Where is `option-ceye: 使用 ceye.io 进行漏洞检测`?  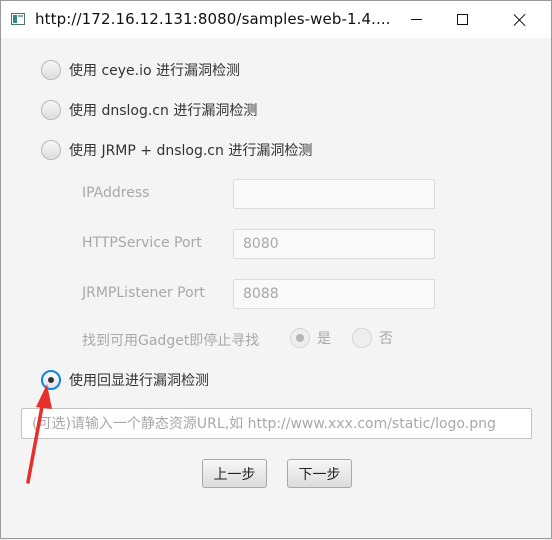 option-ceye: 使用 ceye.io 进行漏洞检测 is located at coordinates (140, 70).